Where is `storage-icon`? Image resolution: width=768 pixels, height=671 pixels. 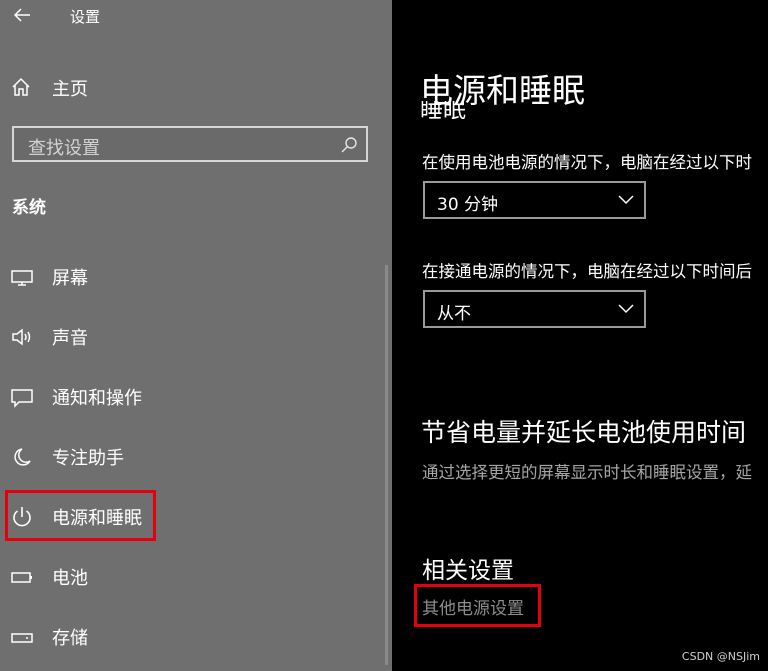
storage-icon is located at coordinates (22, 638).